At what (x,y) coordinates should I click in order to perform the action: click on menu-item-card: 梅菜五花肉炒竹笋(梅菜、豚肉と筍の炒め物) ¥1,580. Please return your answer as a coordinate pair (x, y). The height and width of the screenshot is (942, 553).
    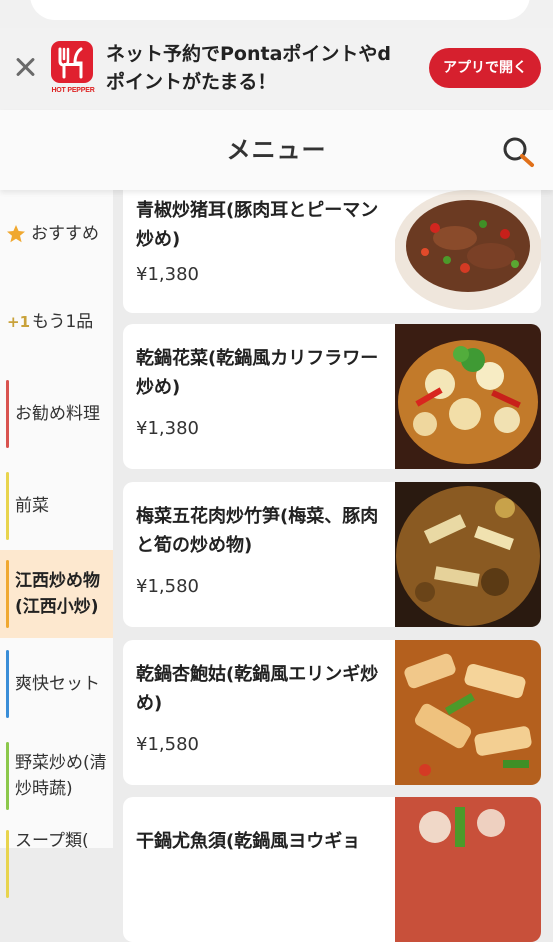
    Looking at the image, I should click on (332, 554).